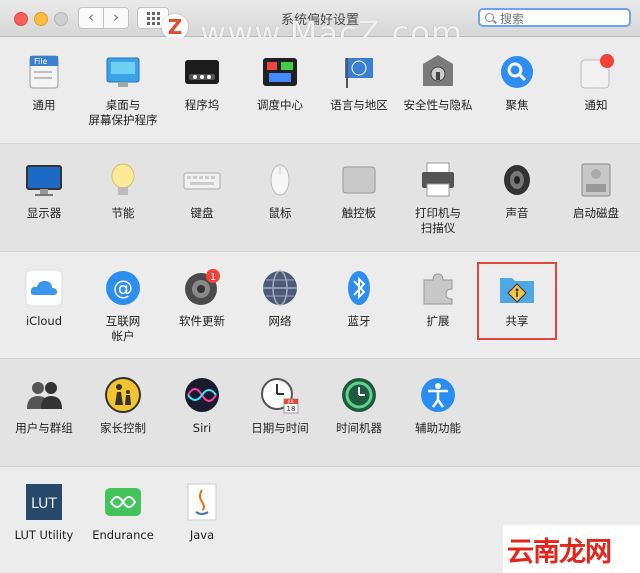  What do you see at coordinates (202, 428) in the screenshot?
I see `pref-pane-label: Siri` at bounding box center [202, 428].